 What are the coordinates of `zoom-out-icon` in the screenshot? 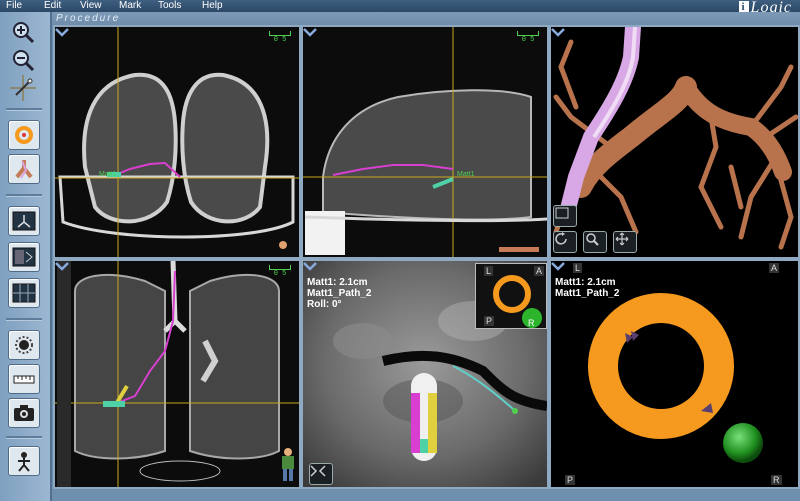 It's located at (24, 61).